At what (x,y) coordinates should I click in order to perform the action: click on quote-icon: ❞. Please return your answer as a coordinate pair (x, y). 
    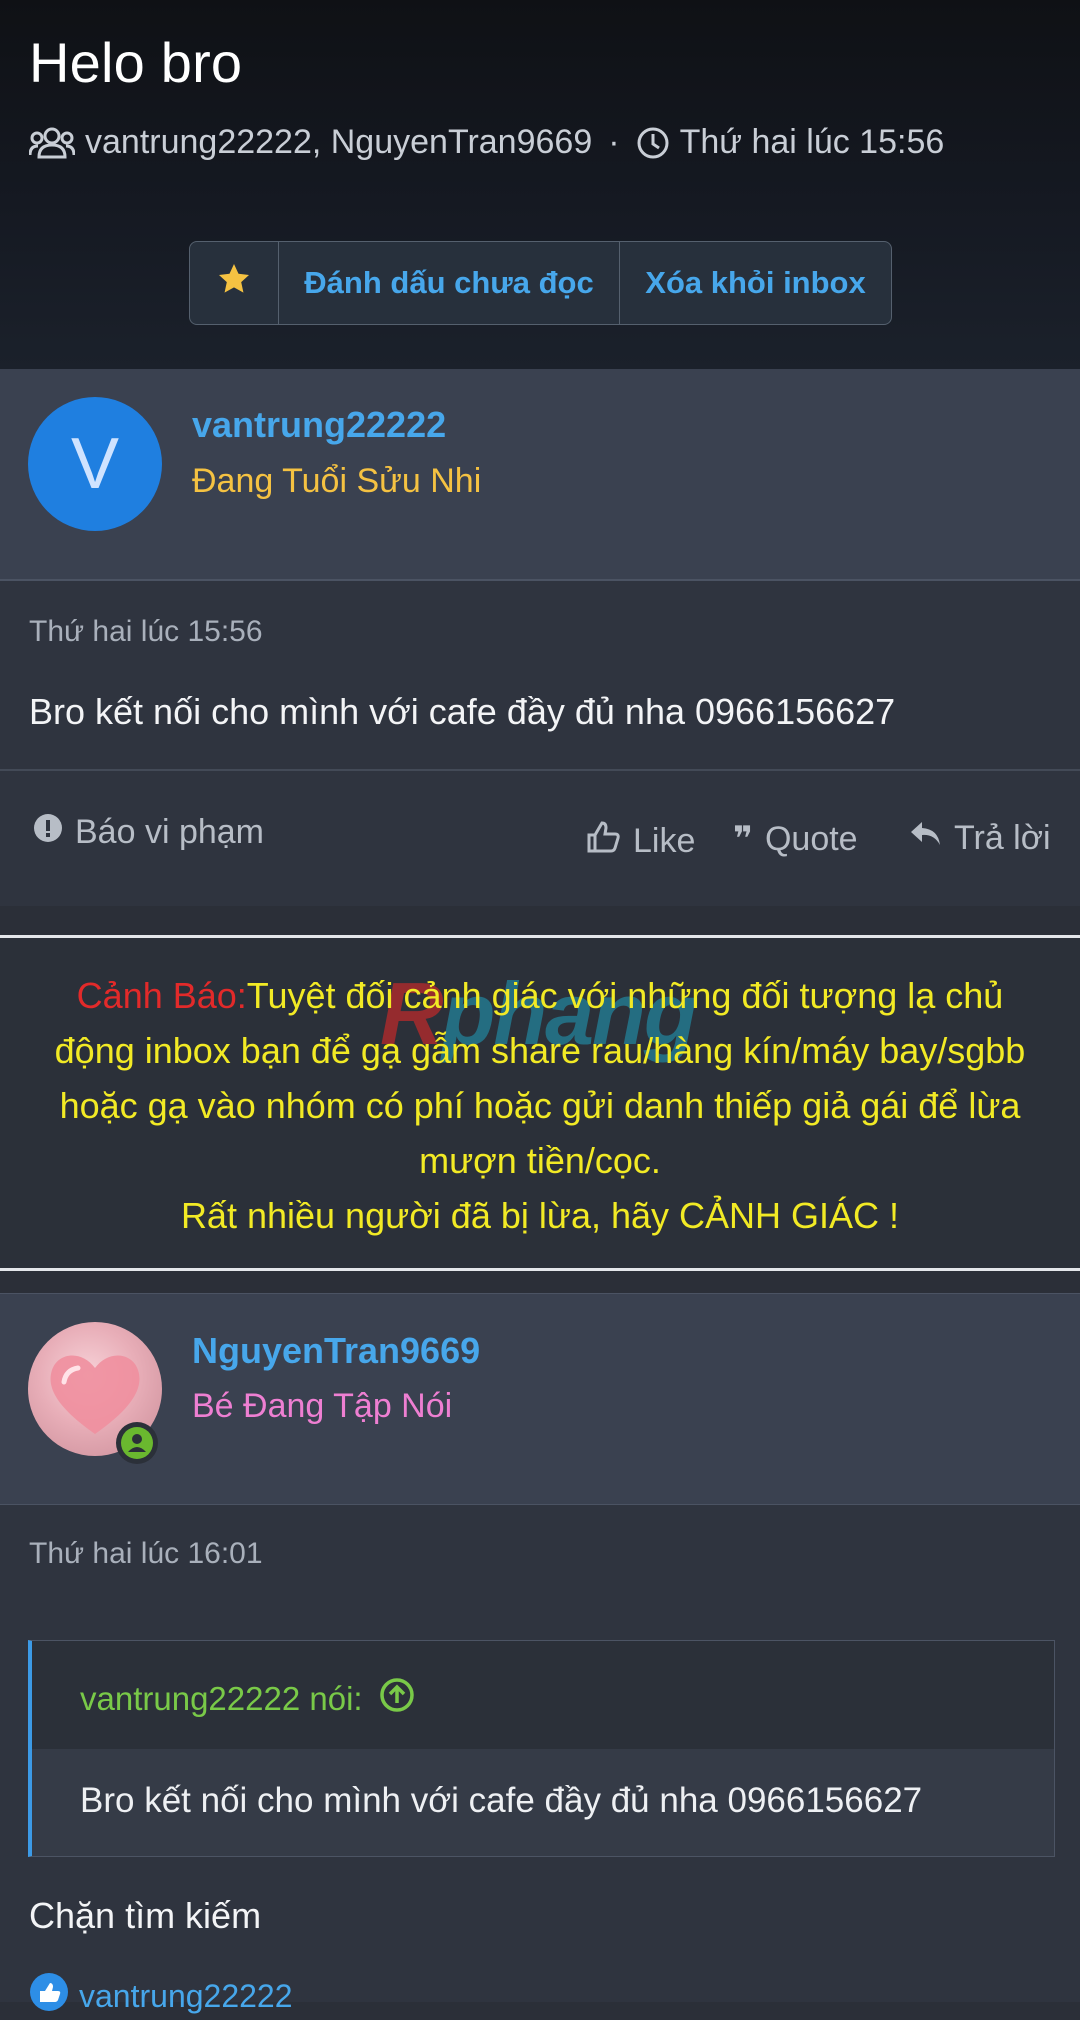
    Looking at the image, I should click on (743, 839).